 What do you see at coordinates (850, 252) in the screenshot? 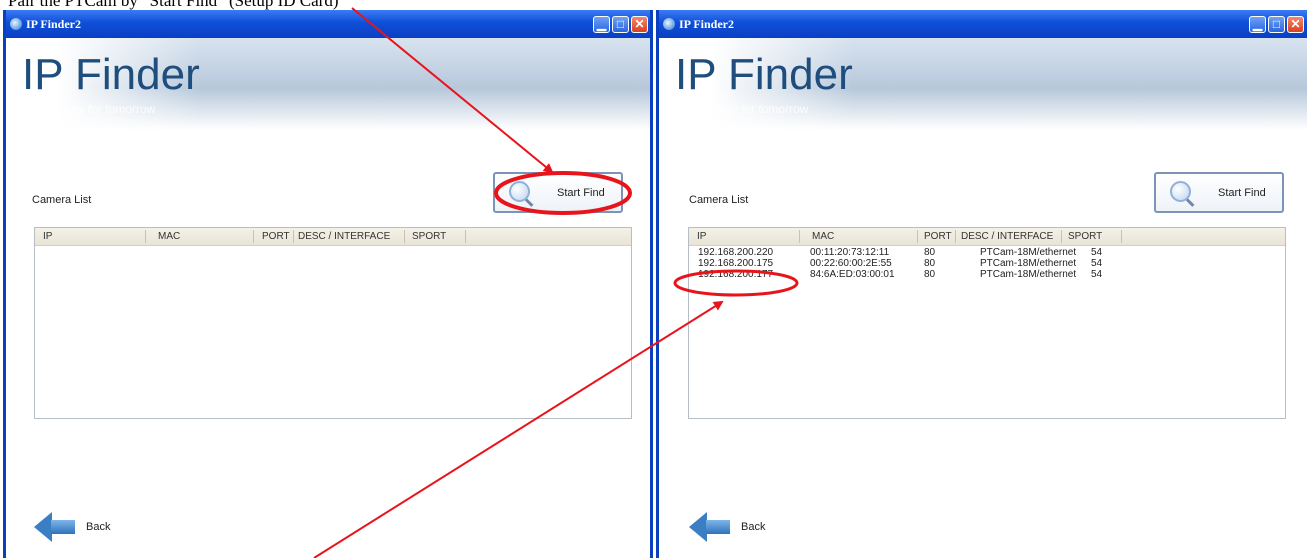
I see `cell-mac: 00:11:20:73:12:11` at bounding box center [850, 252].